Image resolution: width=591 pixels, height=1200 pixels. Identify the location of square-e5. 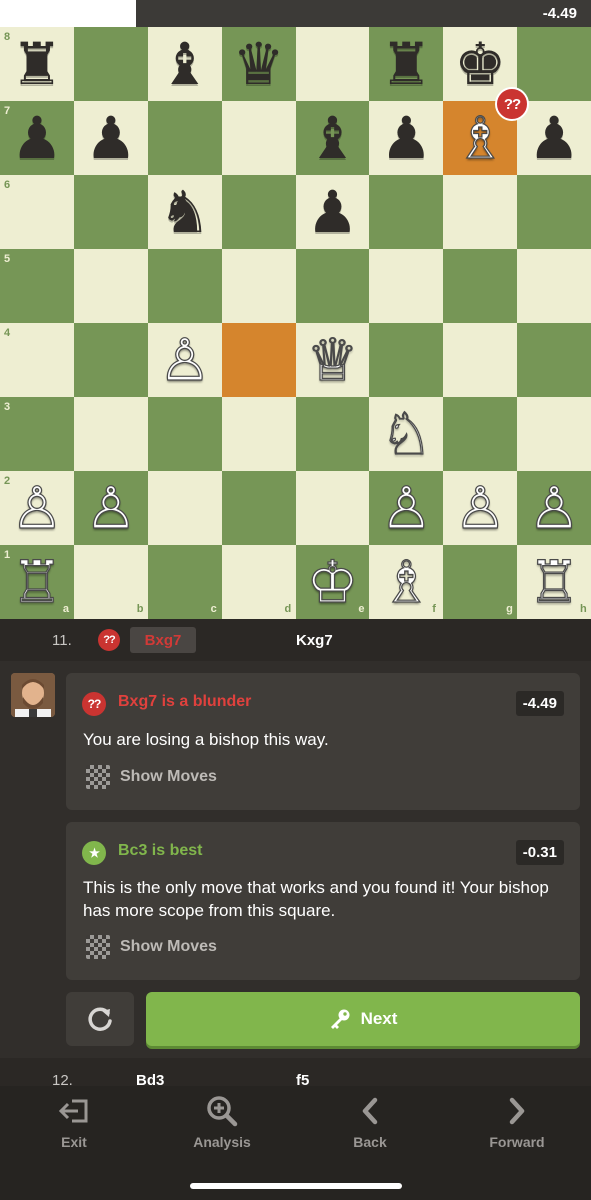
(332, 286).